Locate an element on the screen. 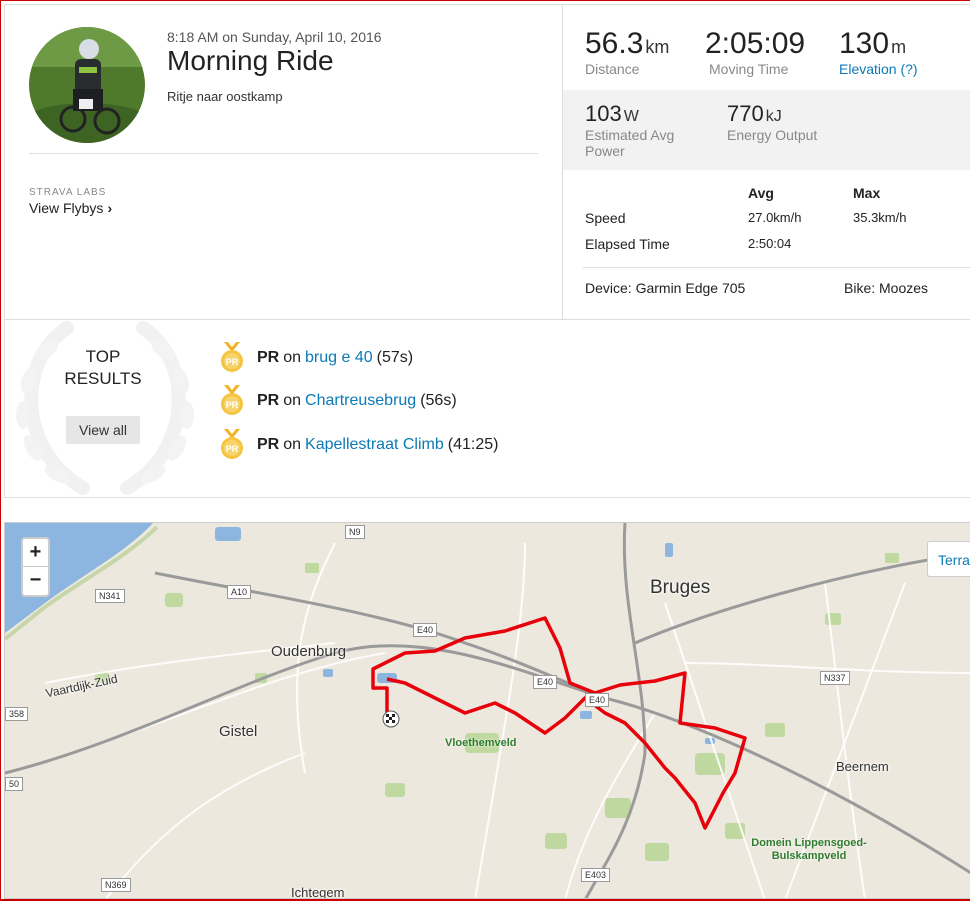  pr-time: (57s) is located at coordinates (395, 357).